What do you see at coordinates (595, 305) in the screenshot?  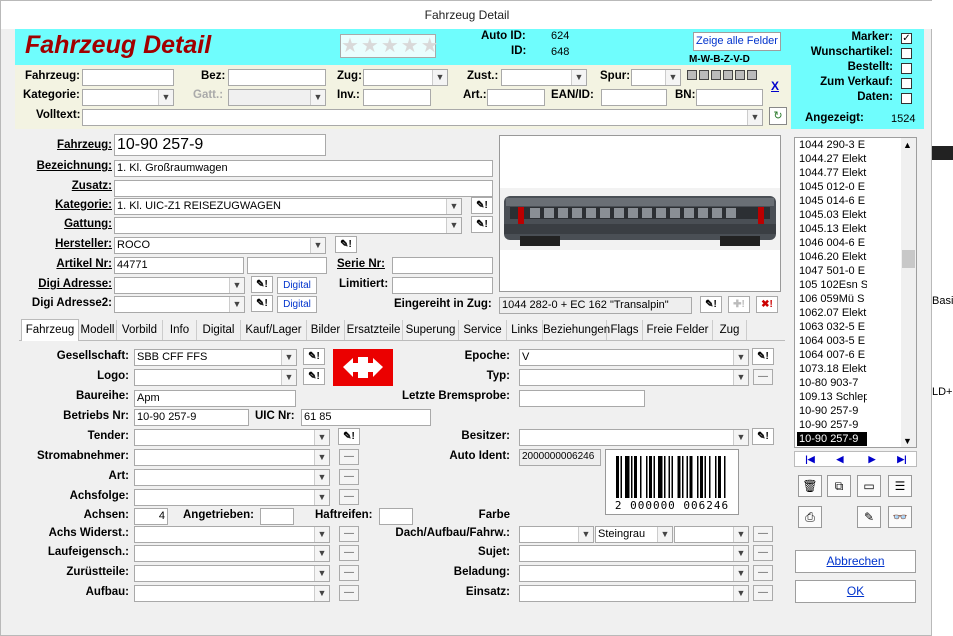 I see `eingereiht-input: 1044 282-0 + EC 162 "Transalpin"` at bounding box center [595, 305].